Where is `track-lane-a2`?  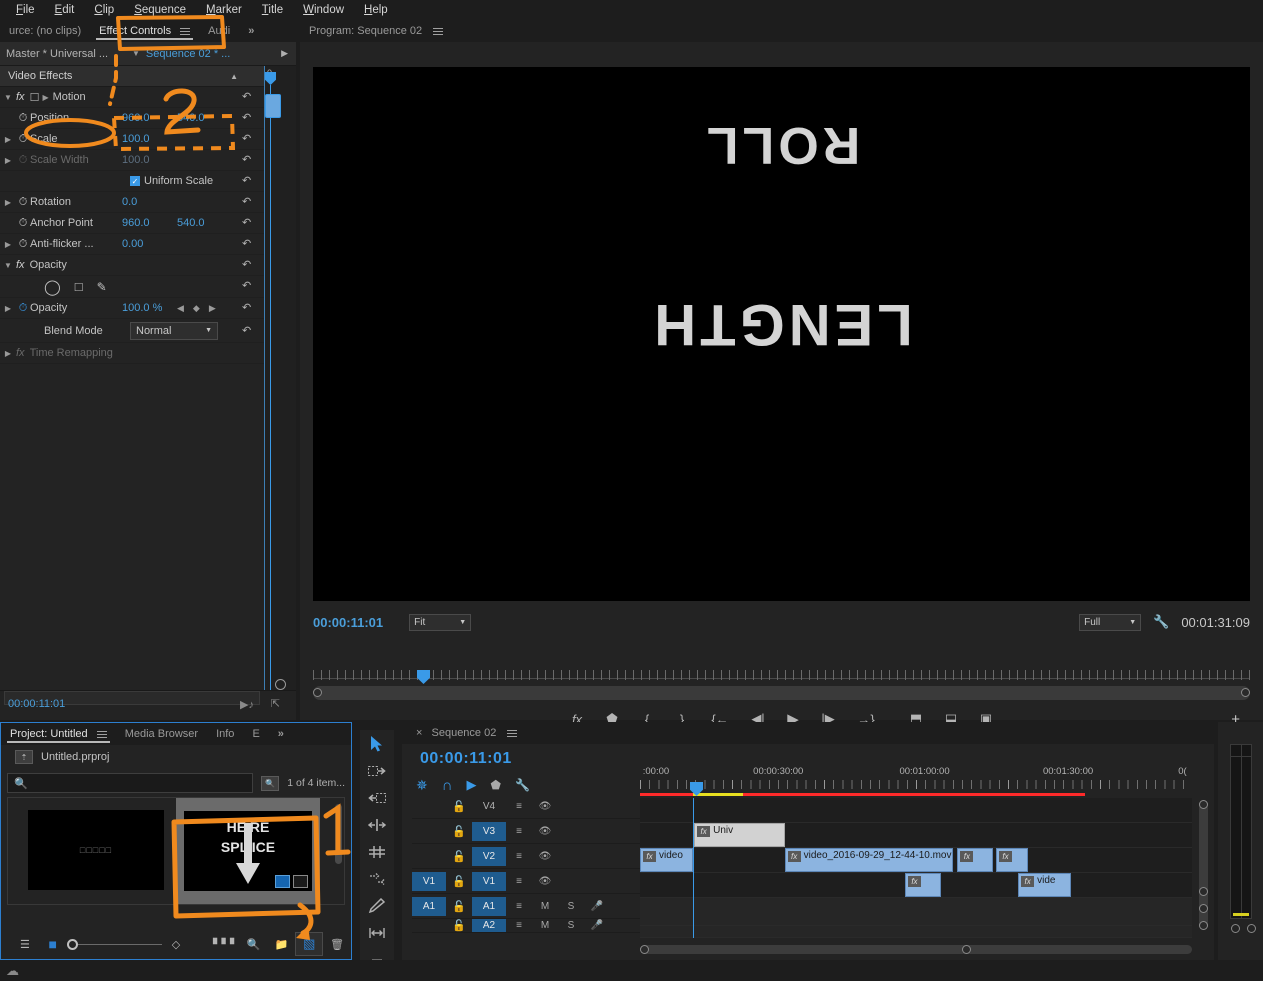 track-lane-a2 is located at coordinates (916, 932).